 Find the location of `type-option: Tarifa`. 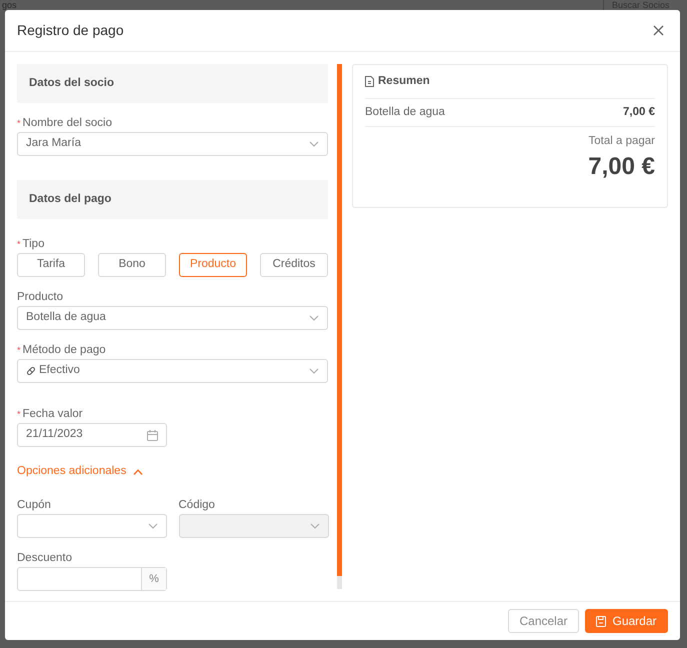

type-option: Tarifa is located at coordinates (51, 265).